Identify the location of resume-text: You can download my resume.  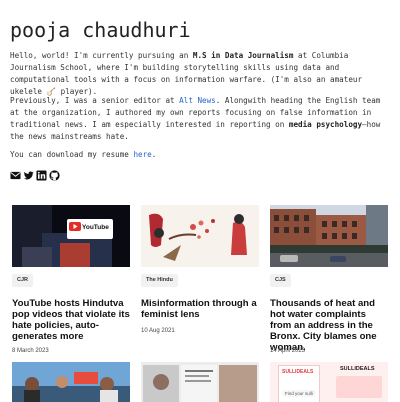
(72, 154).